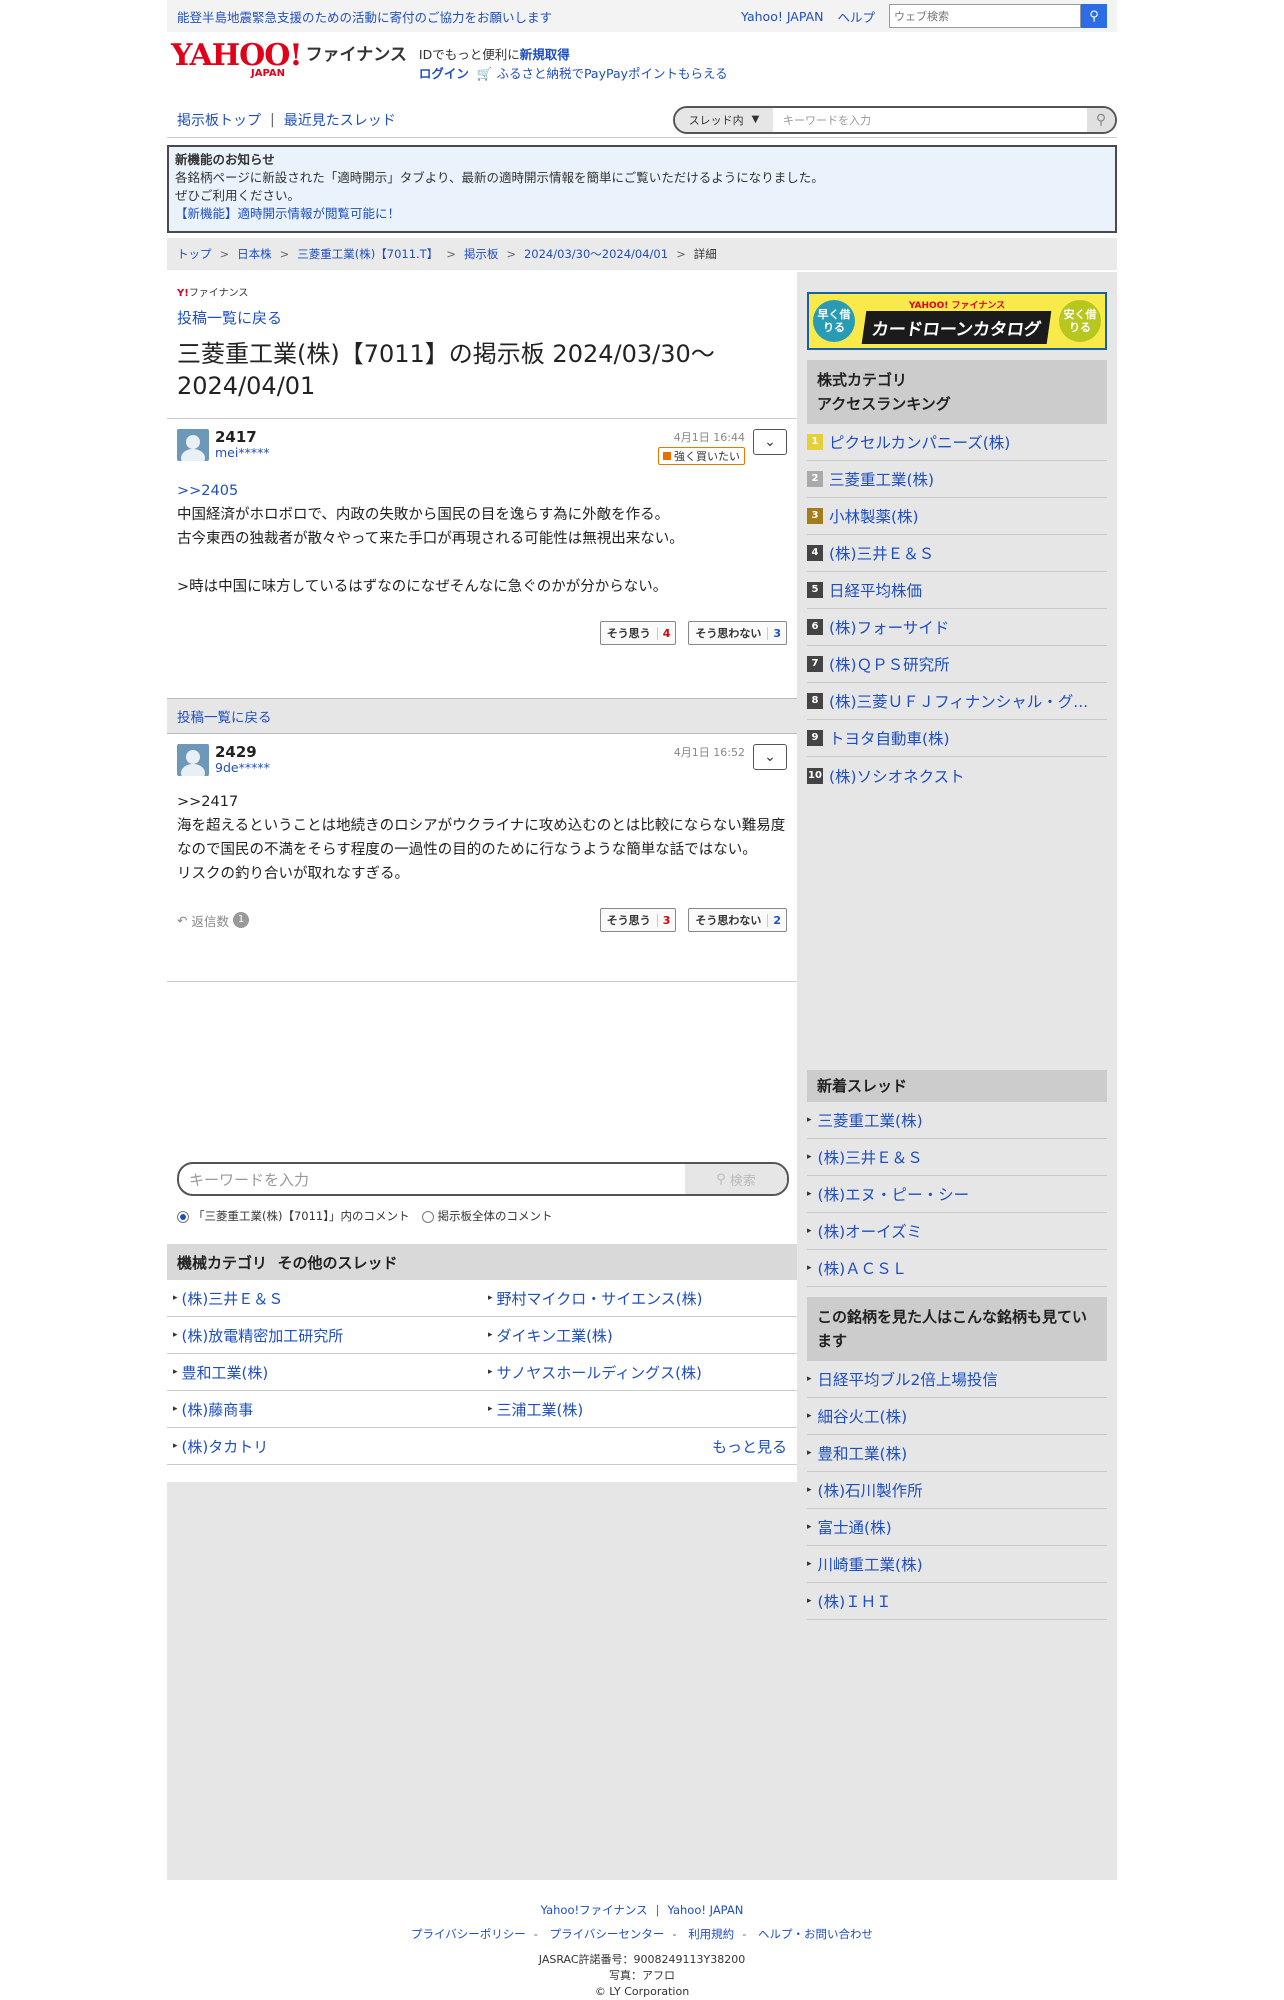  I want to click on yahoo-finance-logo: YAHOO! JAPAN ファイナンス, so click(289, 59).